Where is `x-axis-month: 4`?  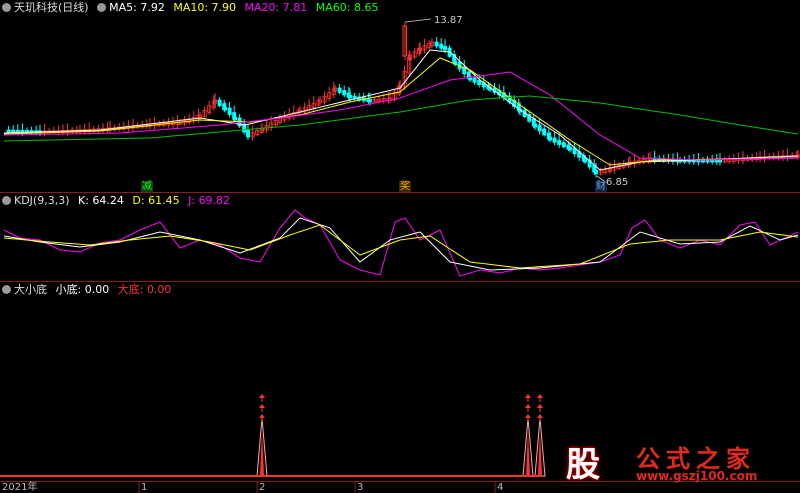 x-axis-month: 4 is located at coordinates (500, 487).